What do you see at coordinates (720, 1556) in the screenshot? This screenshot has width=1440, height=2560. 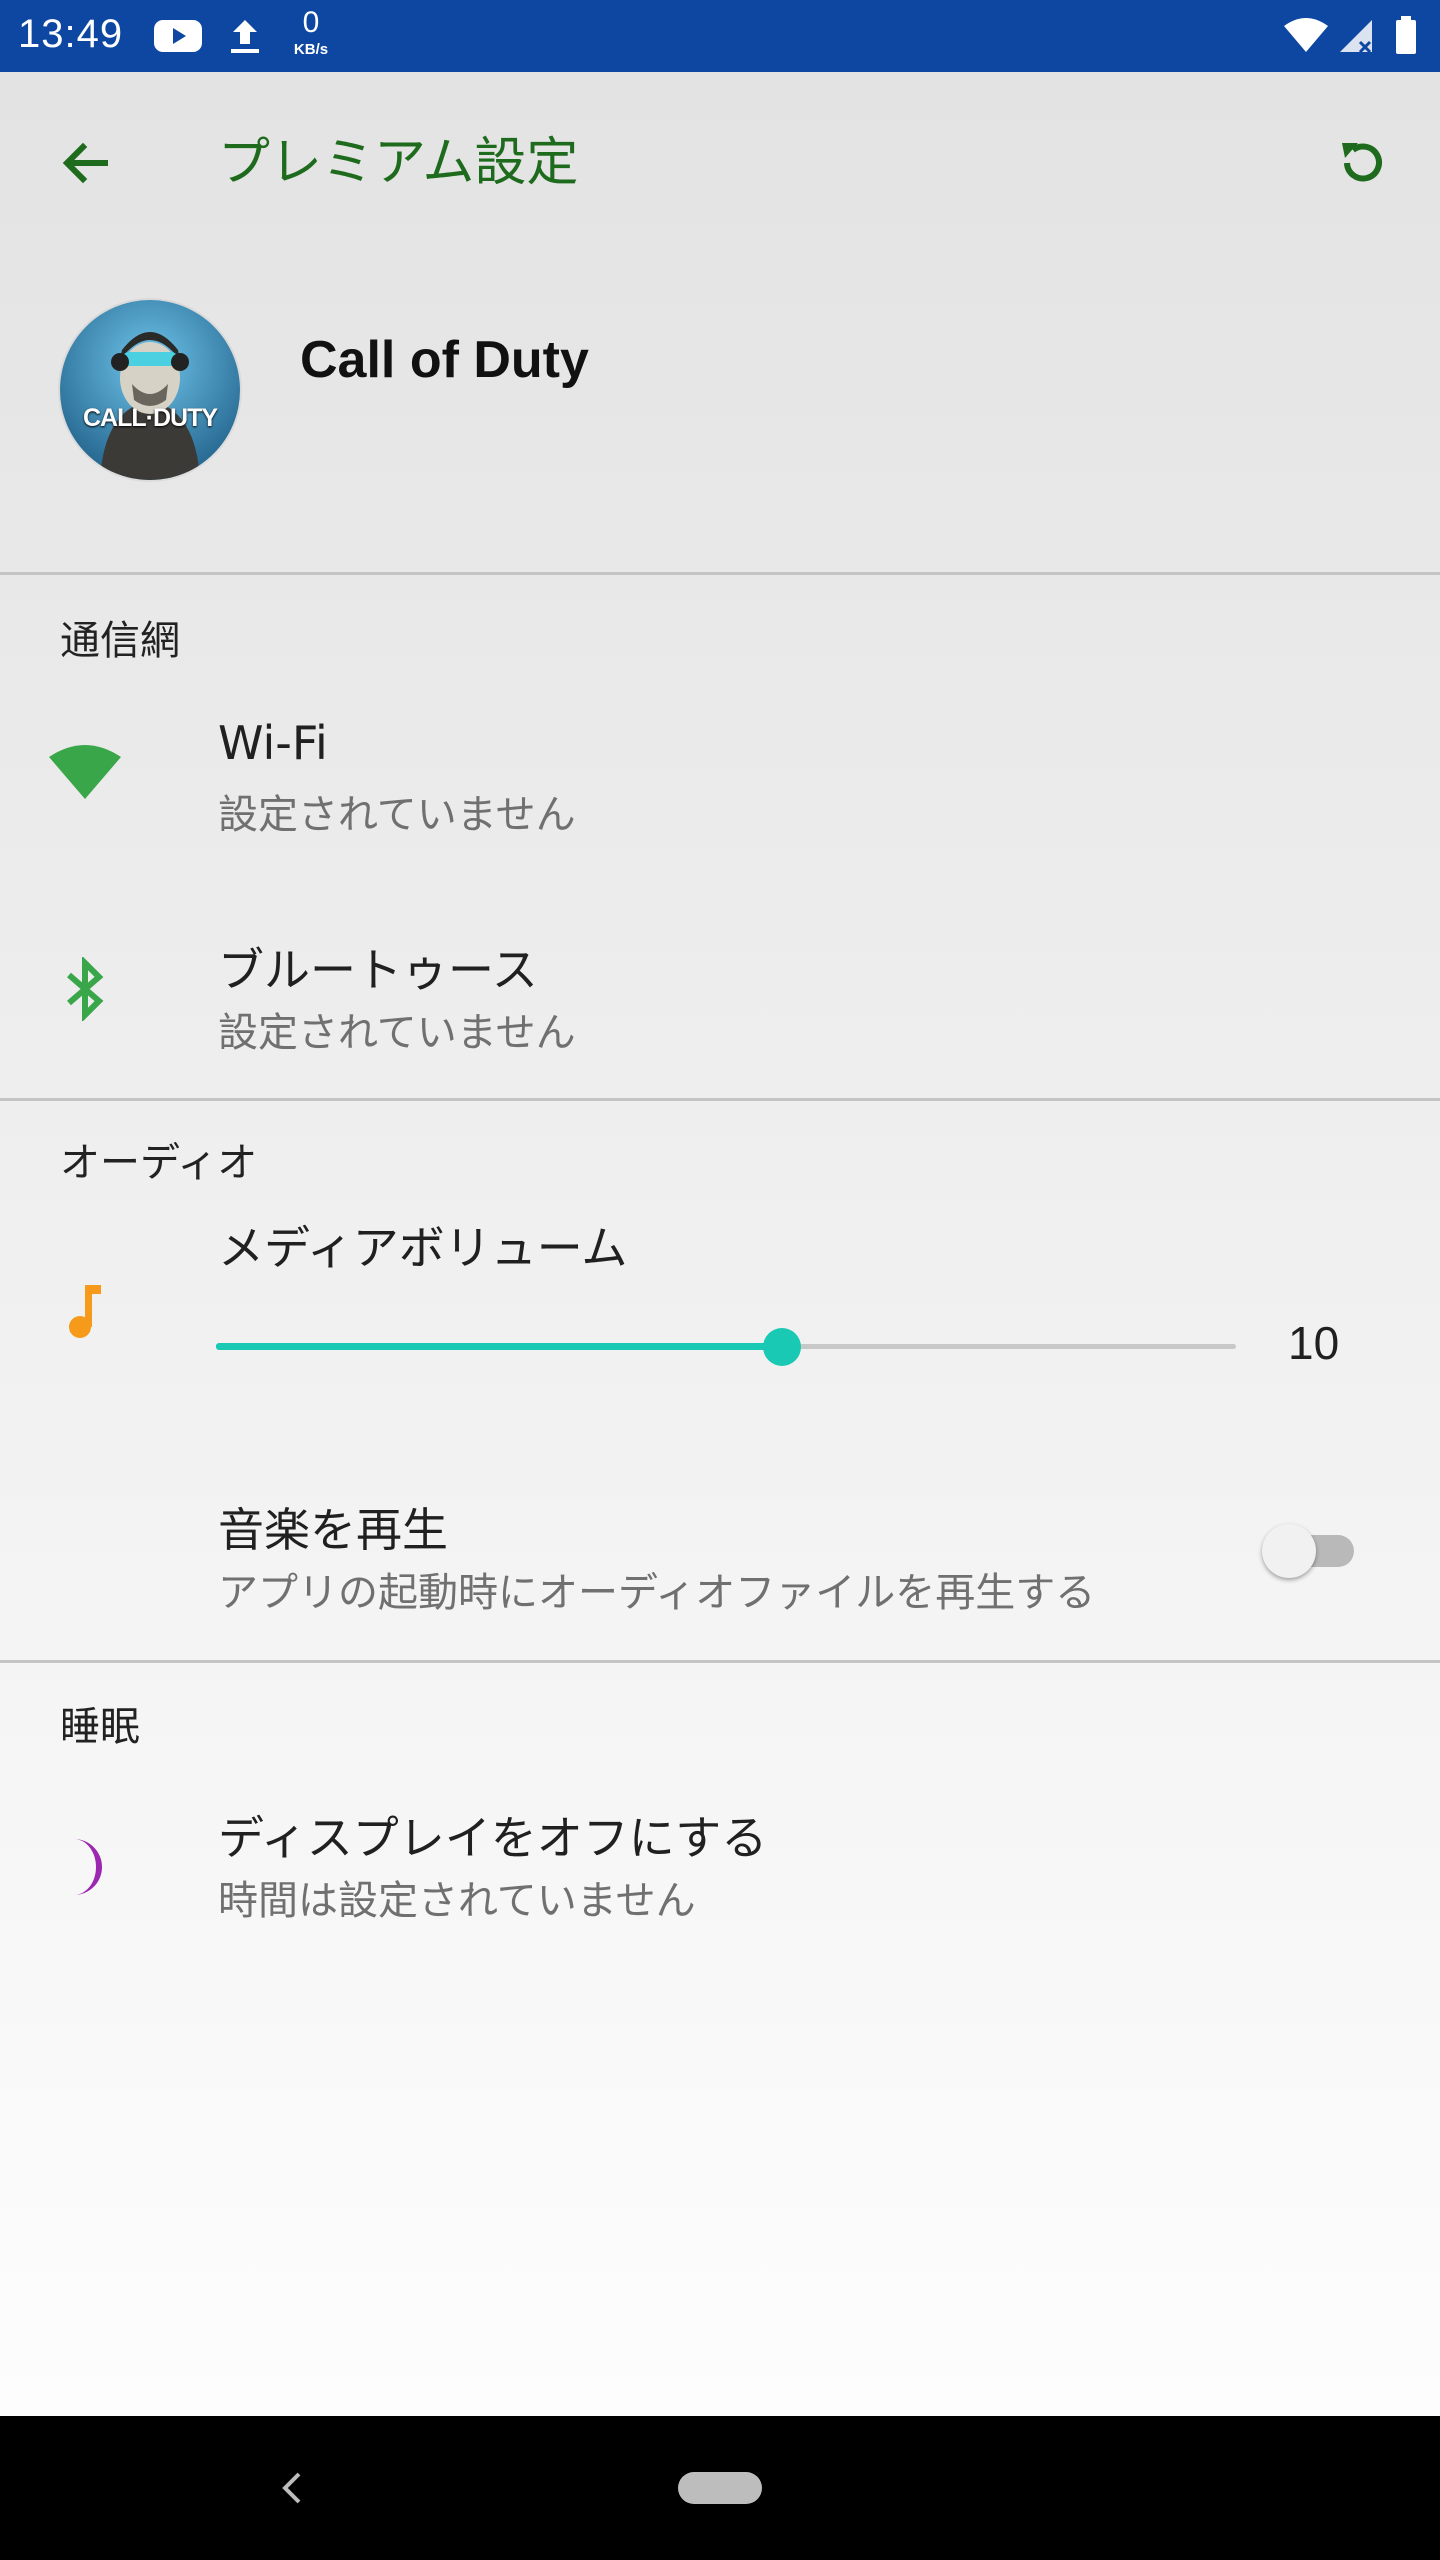 I see `play-music-item: 音楽を再生 アプリの起動時にオーディオファイルを再生する` at bounding box center [720, 1556].